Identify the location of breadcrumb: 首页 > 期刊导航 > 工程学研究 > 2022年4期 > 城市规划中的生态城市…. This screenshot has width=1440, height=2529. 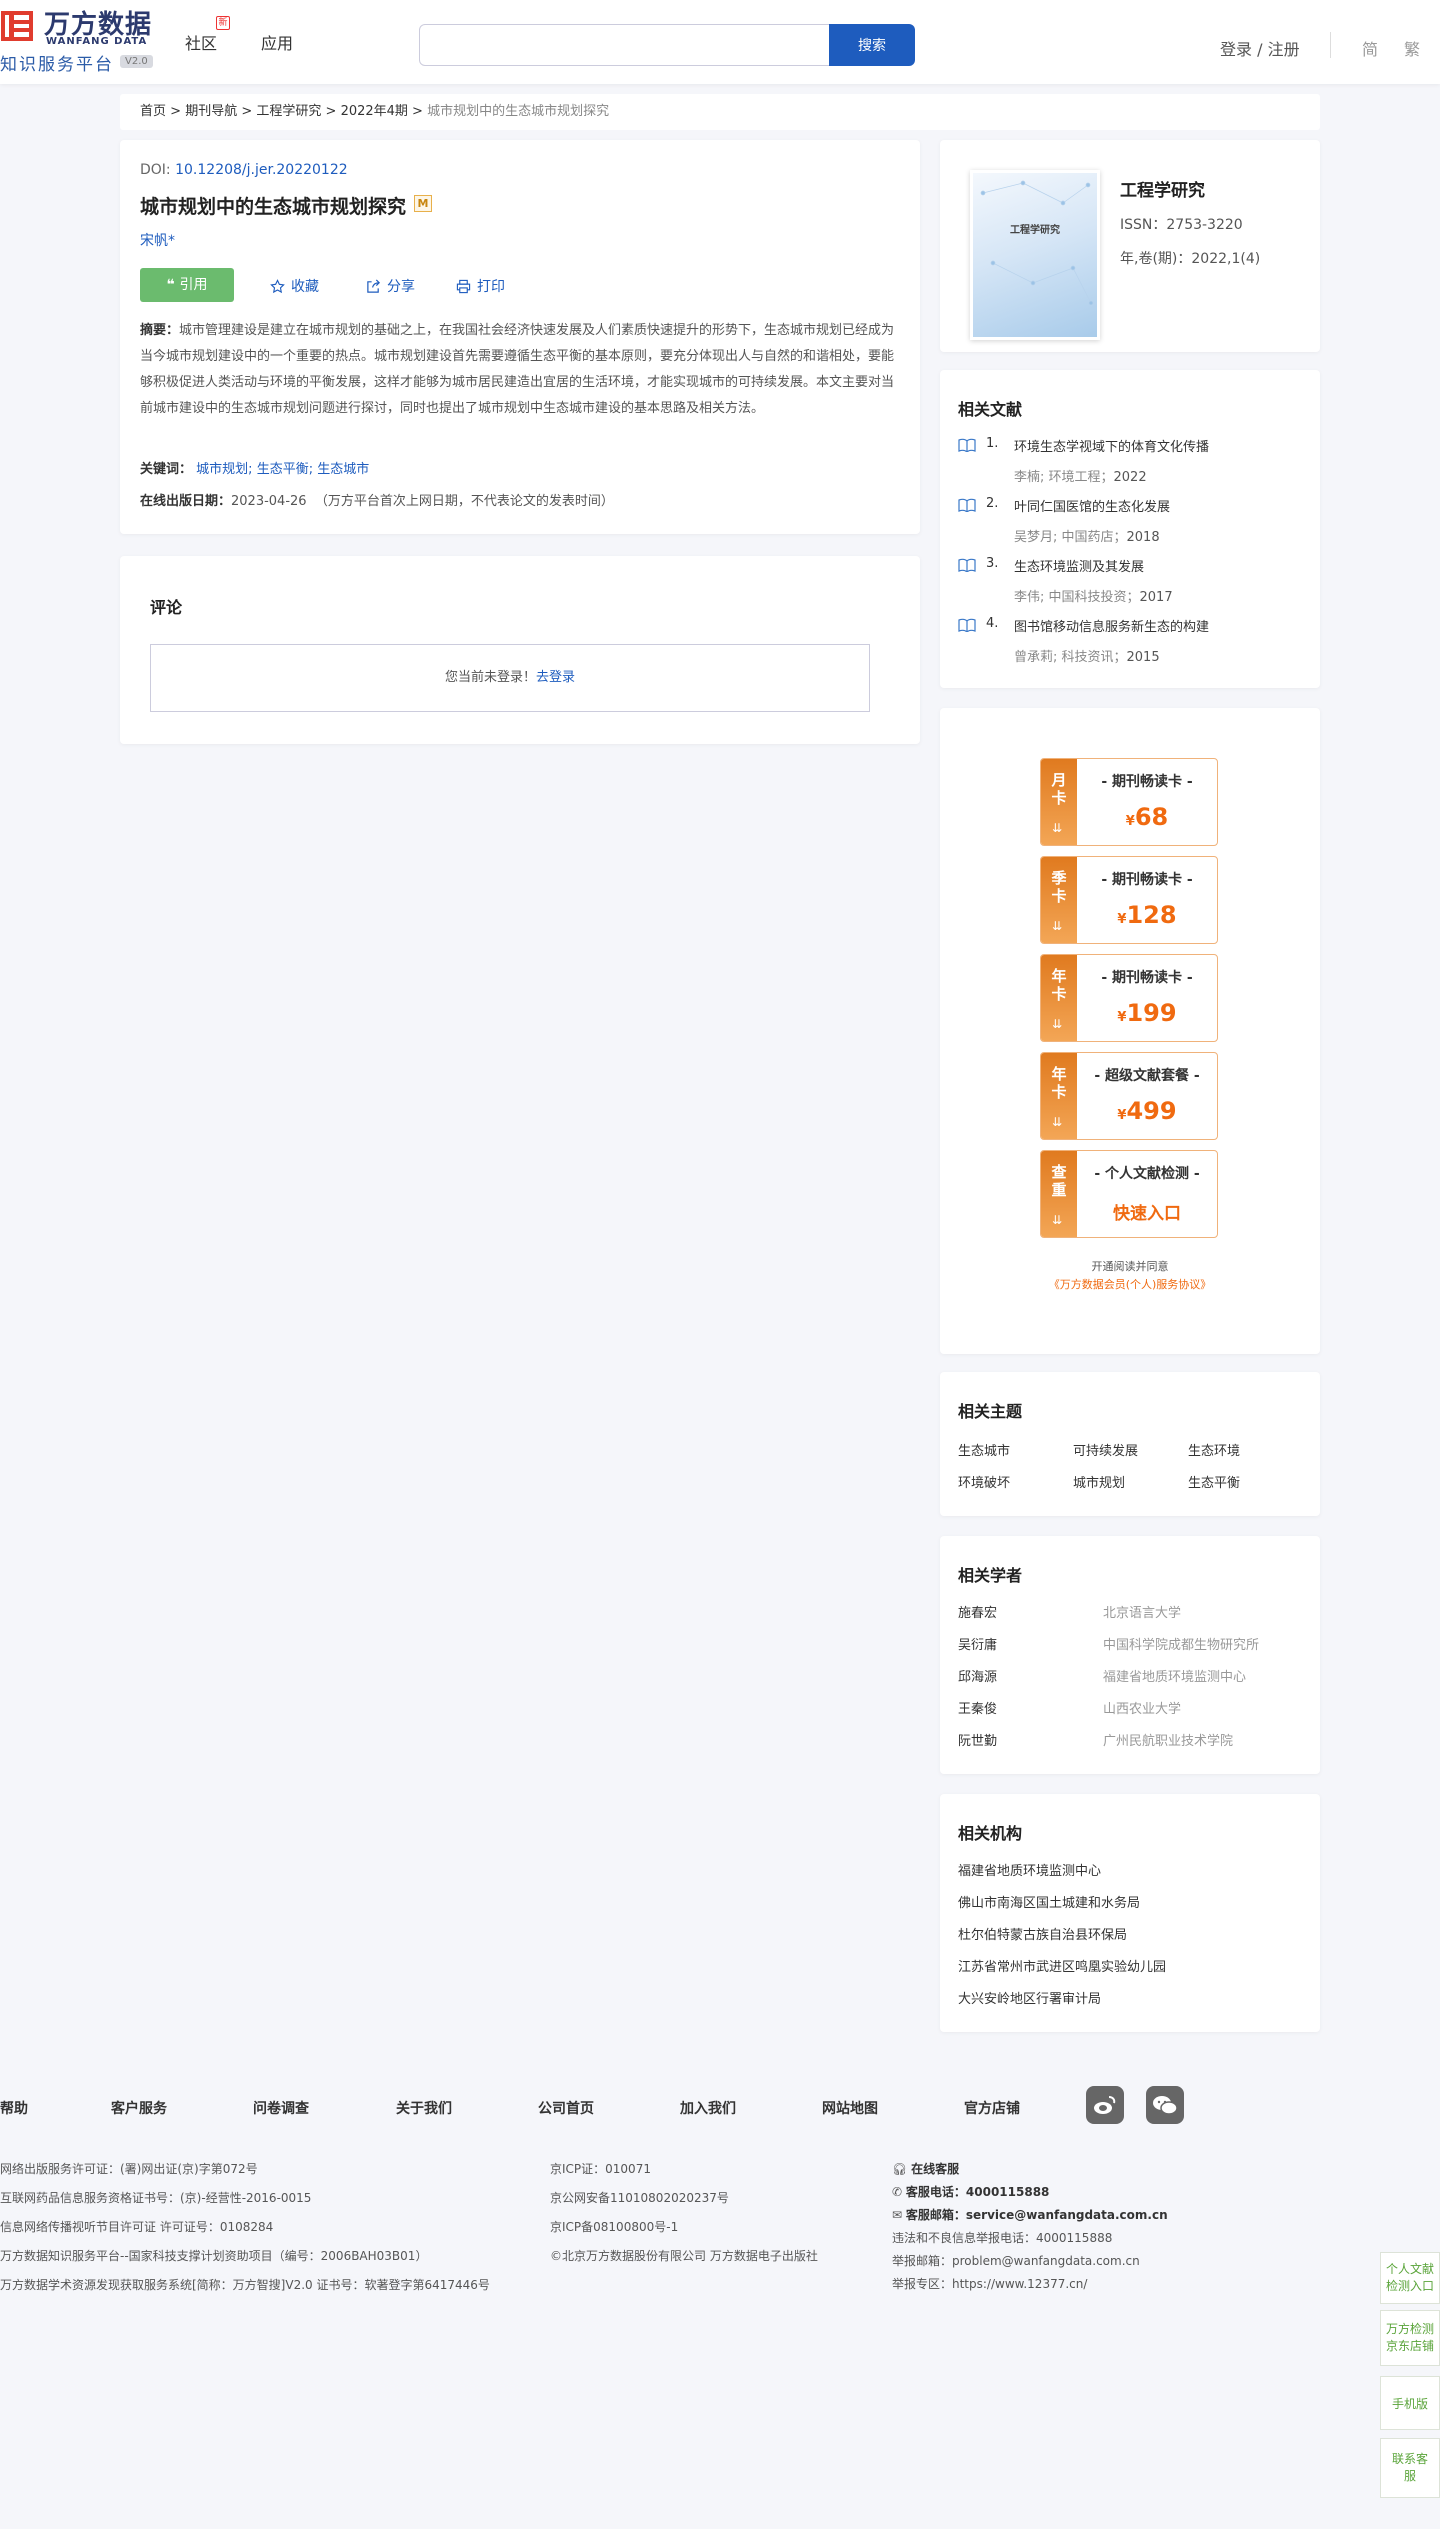
(720, 112).